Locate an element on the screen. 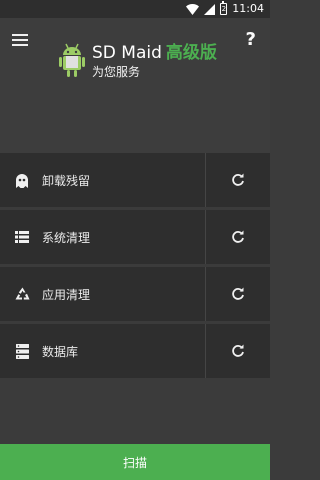 The width and height of the screenshot is (320, 480). app-name: SD Maid is located at coordinates (127, 53).